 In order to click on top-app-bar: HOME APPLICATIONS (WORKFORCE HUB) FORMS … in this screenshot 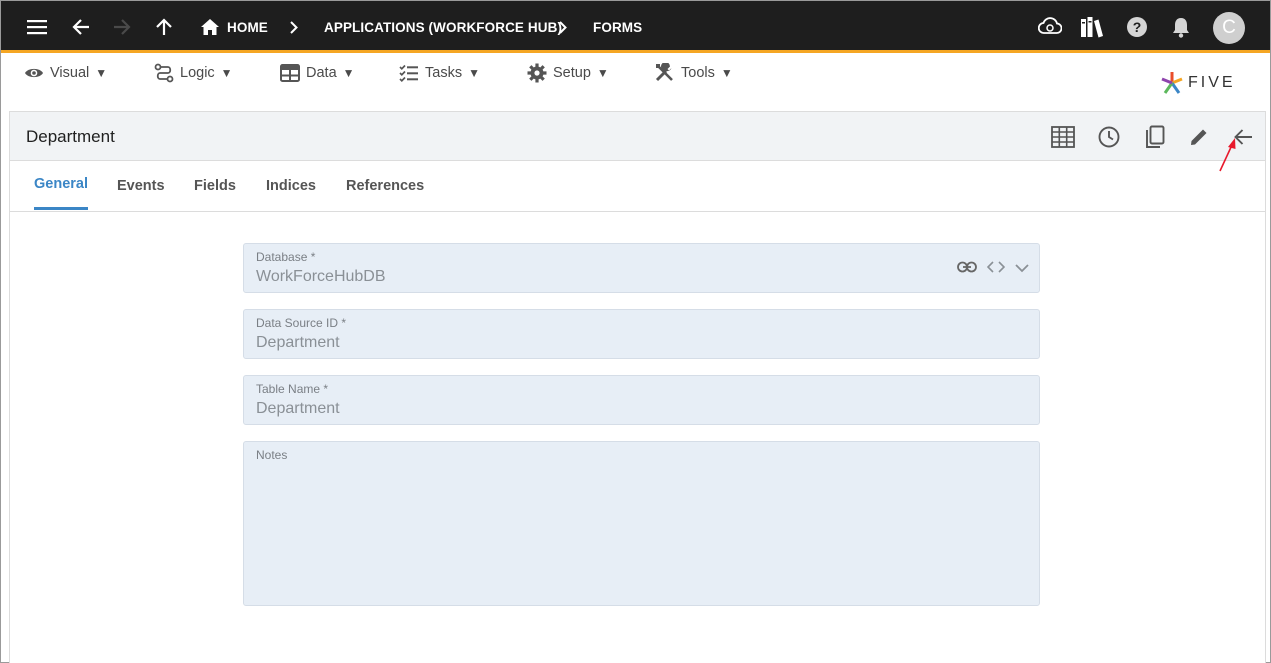, I will do `click(635, 27)`.